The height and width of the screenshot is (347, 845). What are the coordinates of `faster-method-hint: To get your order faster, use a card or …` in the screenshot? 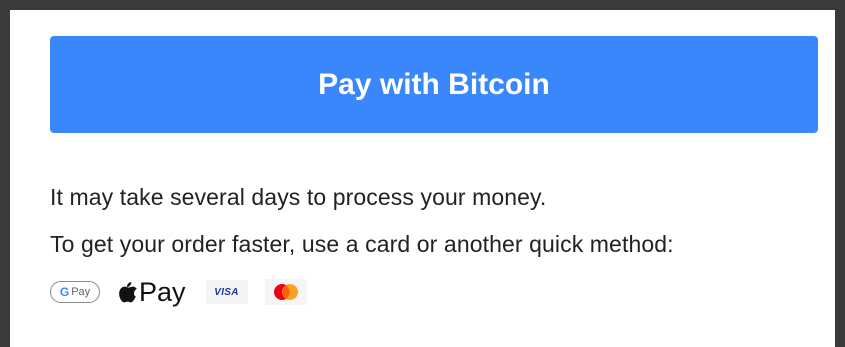 It's located at (362, 244).